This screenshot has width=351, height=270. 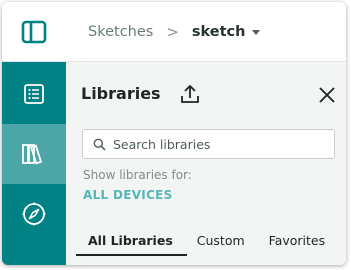 I want to click on upload-icon, so click(x=190, y=94).